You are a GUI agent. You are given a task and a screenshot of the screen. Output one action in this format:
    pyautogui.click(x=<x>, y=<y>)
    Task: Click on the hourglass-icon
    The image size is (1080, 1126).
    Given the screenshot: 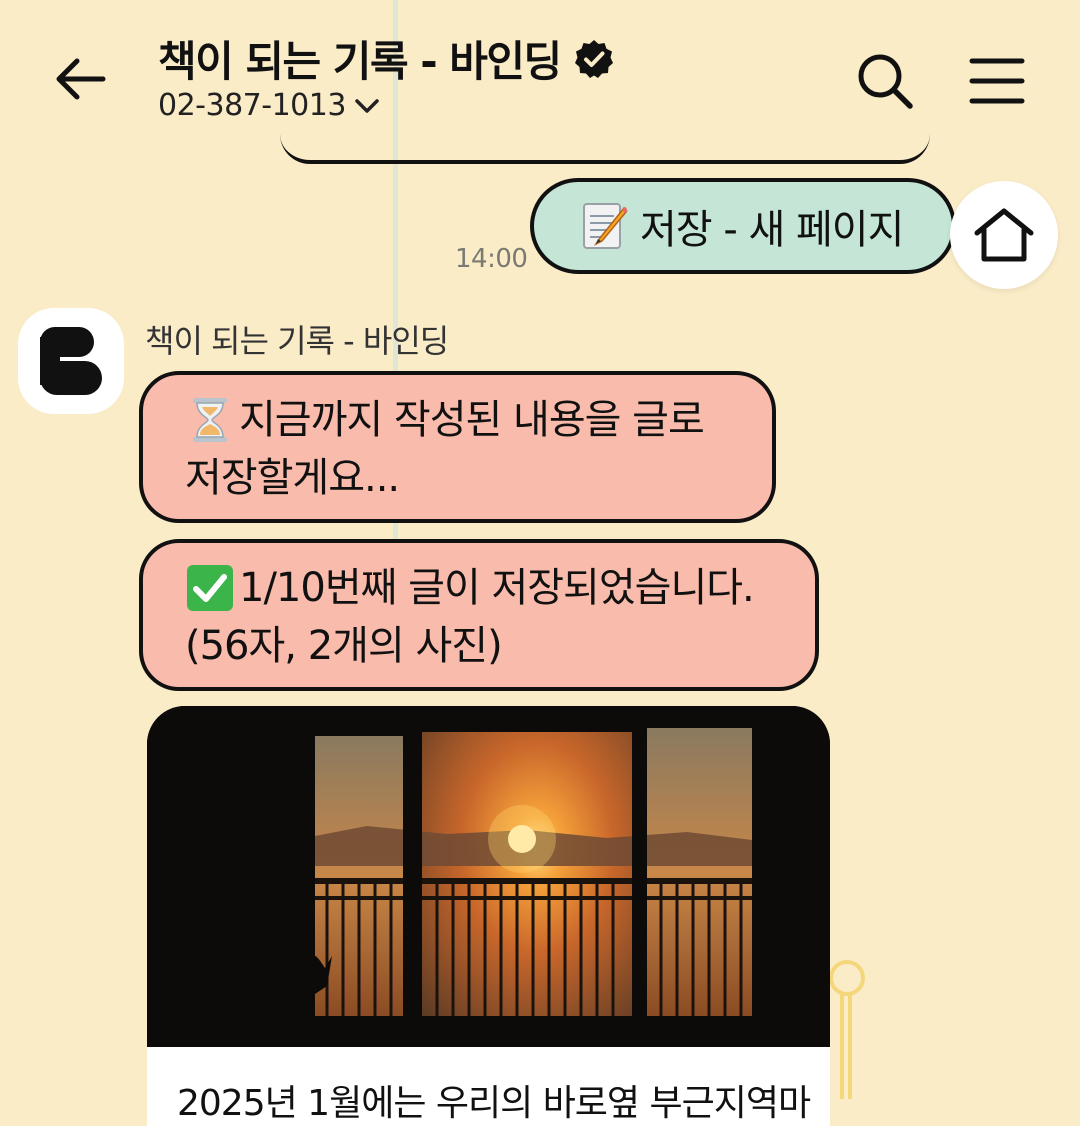 What is the action you would take?
    pyautogui.click(x=210, y=420)
    